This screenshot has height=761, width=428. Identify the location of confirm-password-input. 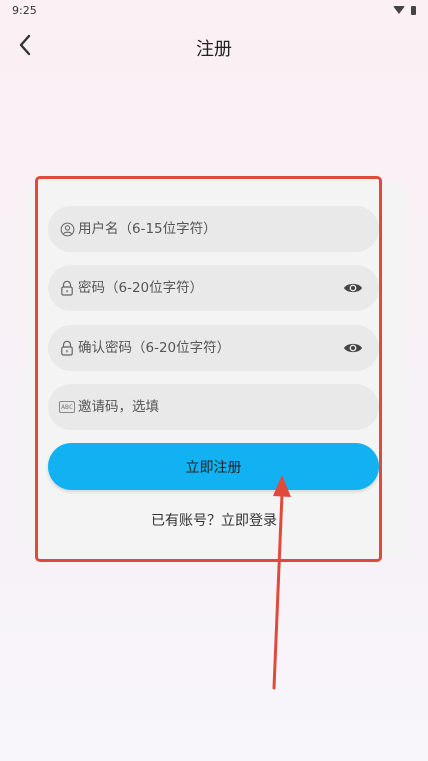
(209, 348).